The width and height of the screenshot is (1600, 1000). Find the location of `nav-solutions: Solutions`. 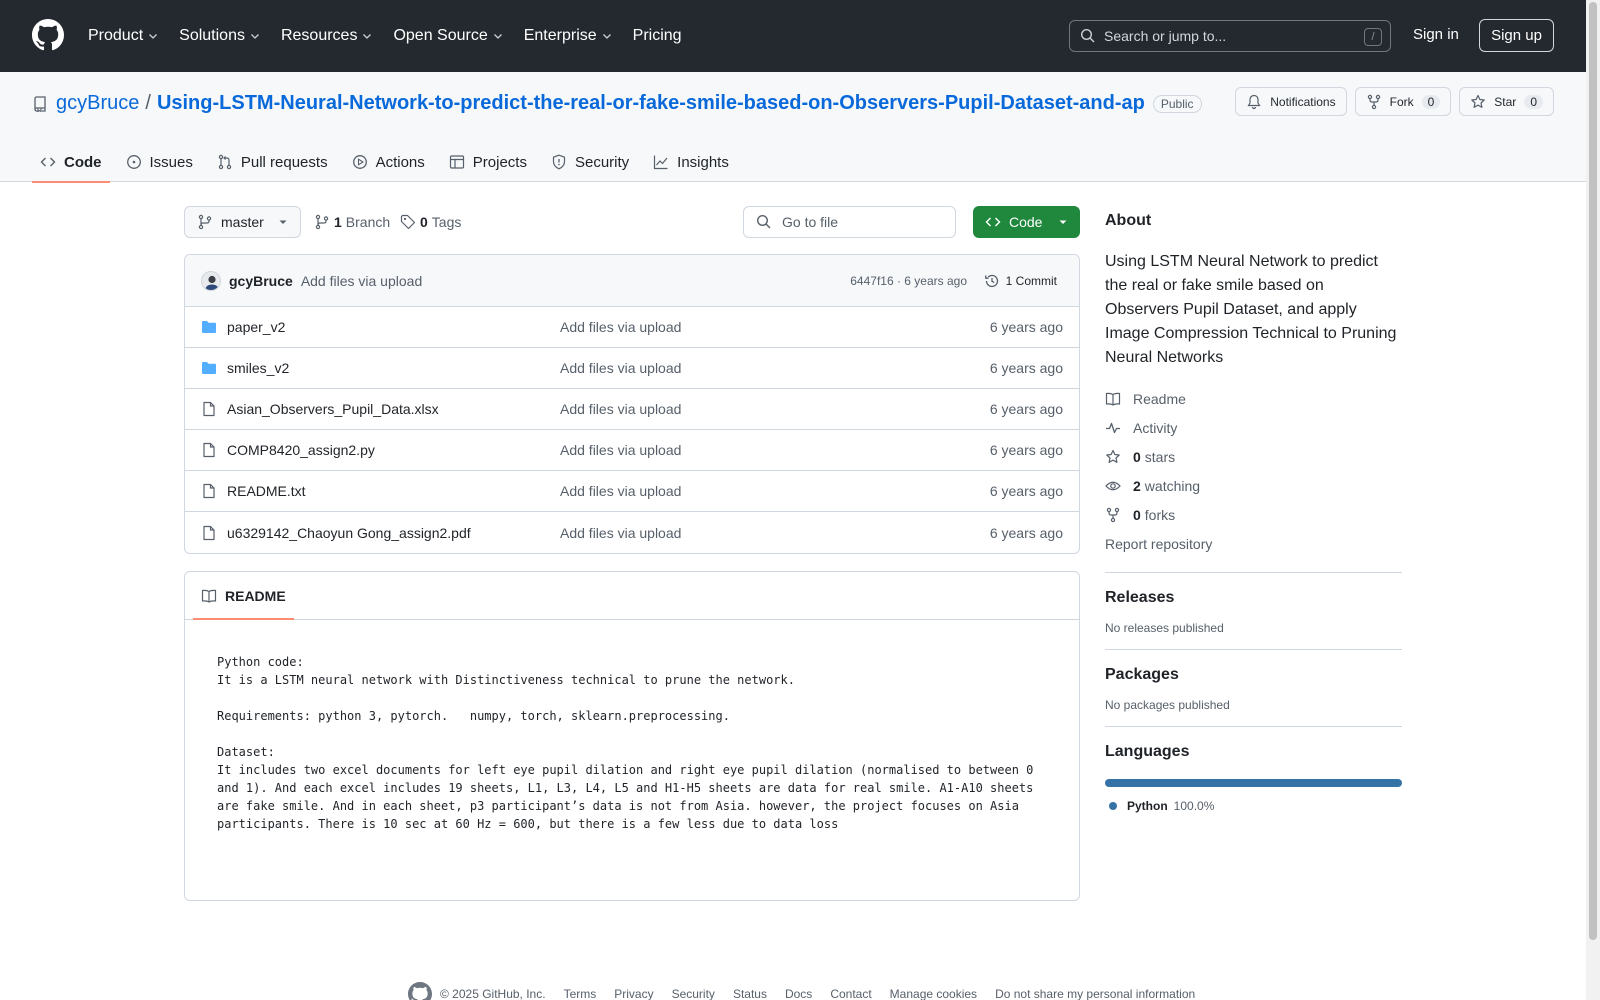

nav-solutions: Solutions is located at coordinates (220, 36).